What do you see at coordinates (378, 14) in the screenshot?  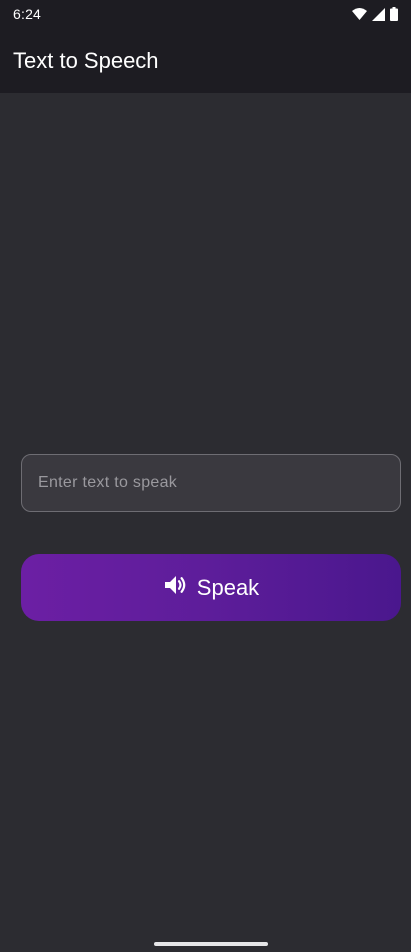 I see `cell-signal-icon` at bounding box center [378, 14].